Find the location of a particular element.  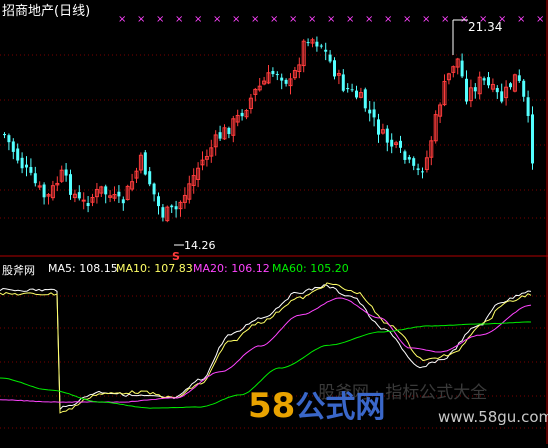

low-label: 14.26 is located at coordinates (200, 245).